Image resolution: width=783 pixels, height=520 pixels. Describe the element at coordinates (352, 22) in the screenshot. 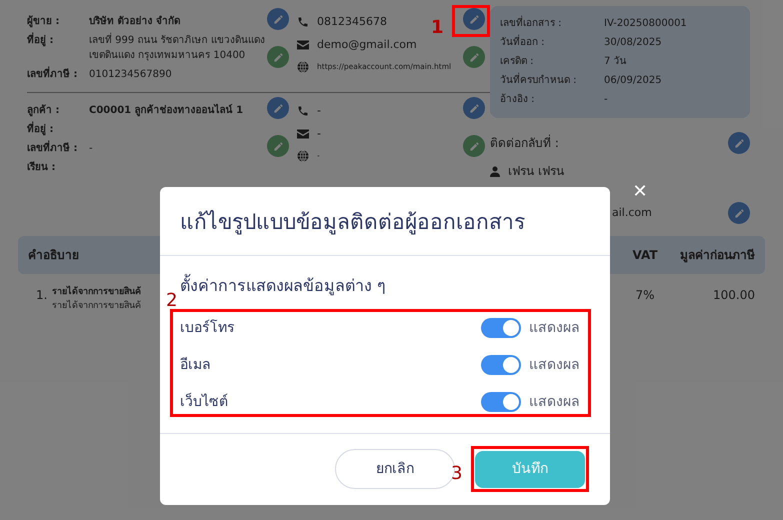

I see `contact-text: 0812345678` at that location.